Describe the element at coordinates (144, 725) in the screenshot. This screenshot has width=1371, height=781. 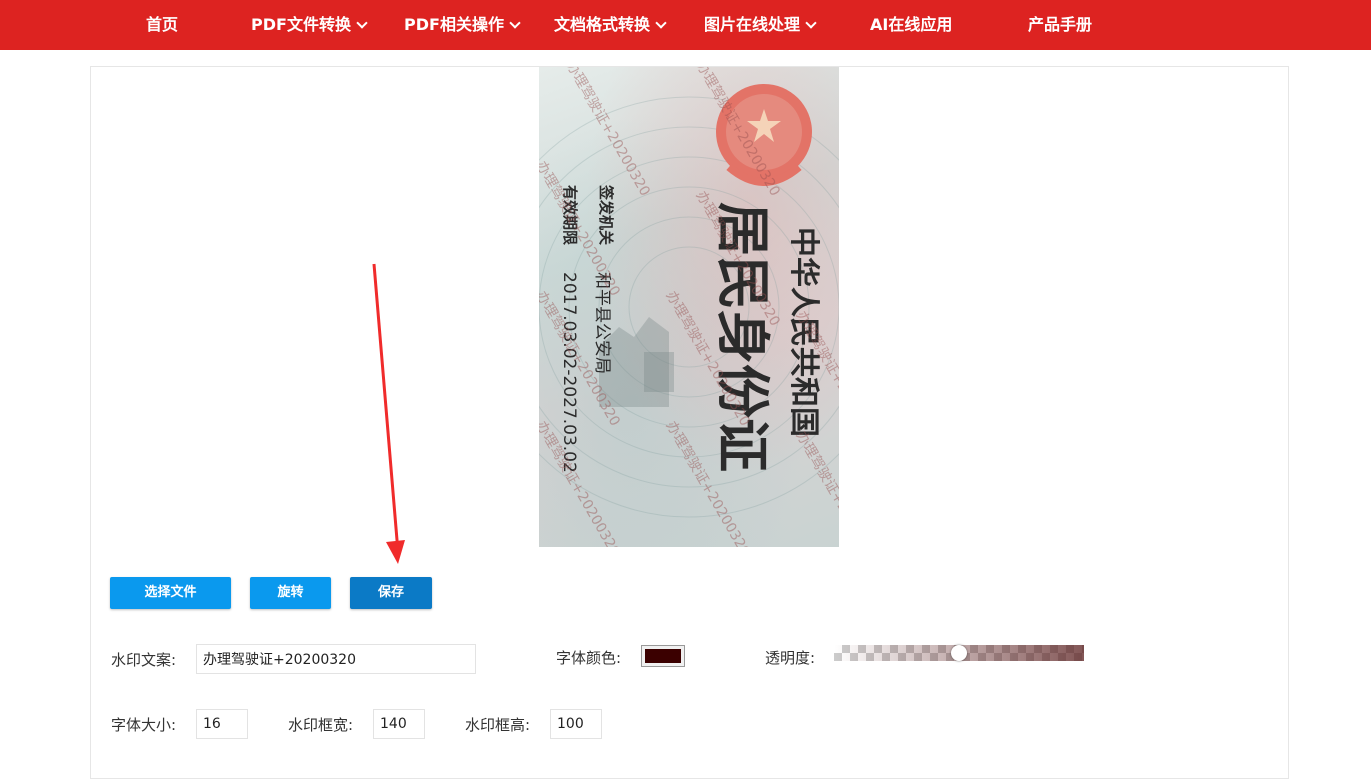
I see `font-size-label: 字体大小:` at that location.